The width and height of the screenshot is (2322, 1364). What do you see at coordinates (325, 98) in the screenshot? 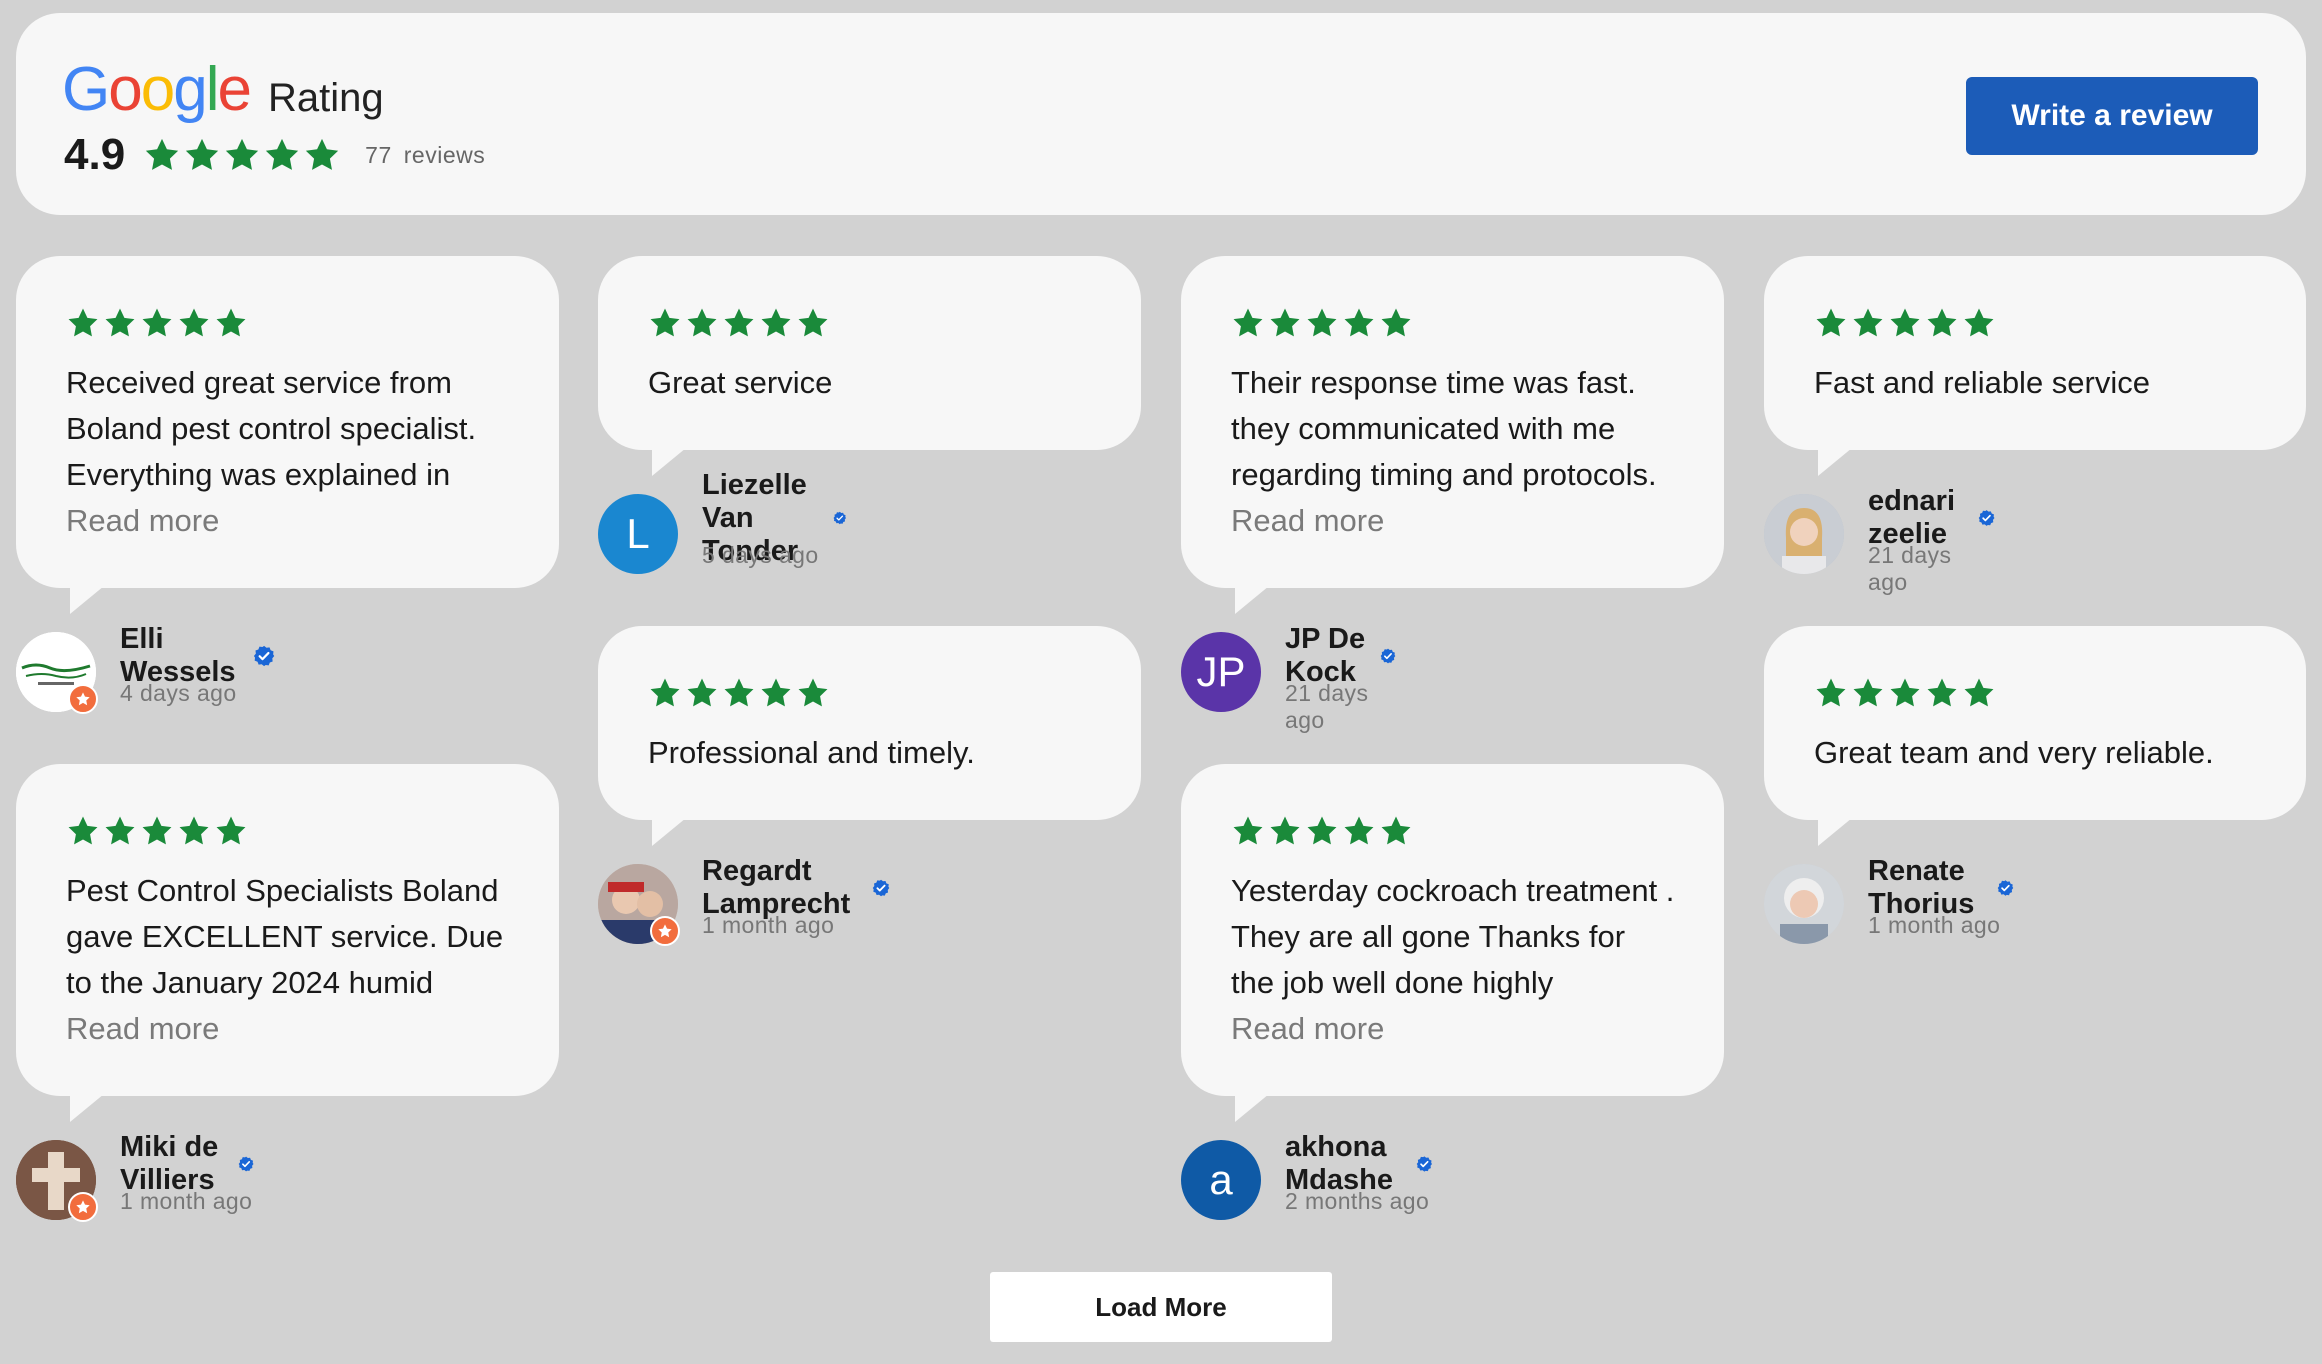
I see `rating-title: Rating` at bounding box center [325, 98].